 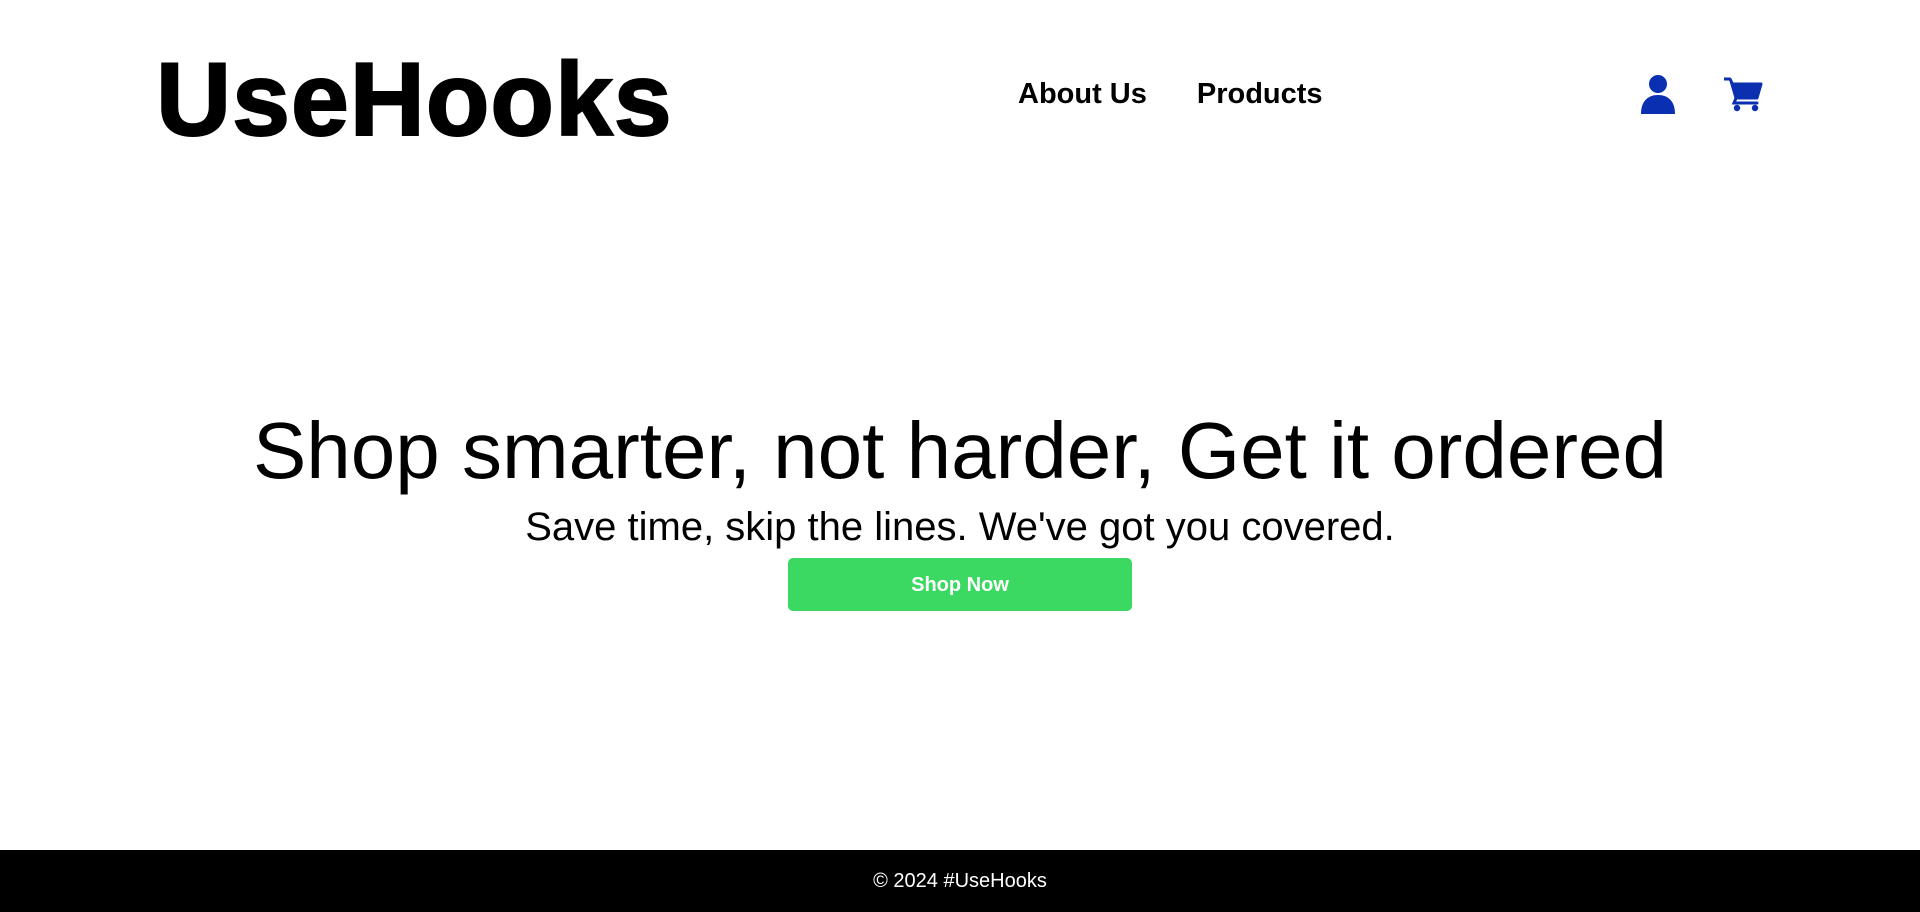 I want to click on footer-copyright: © 2024 #UseHooks, so click(x=960, y=881).